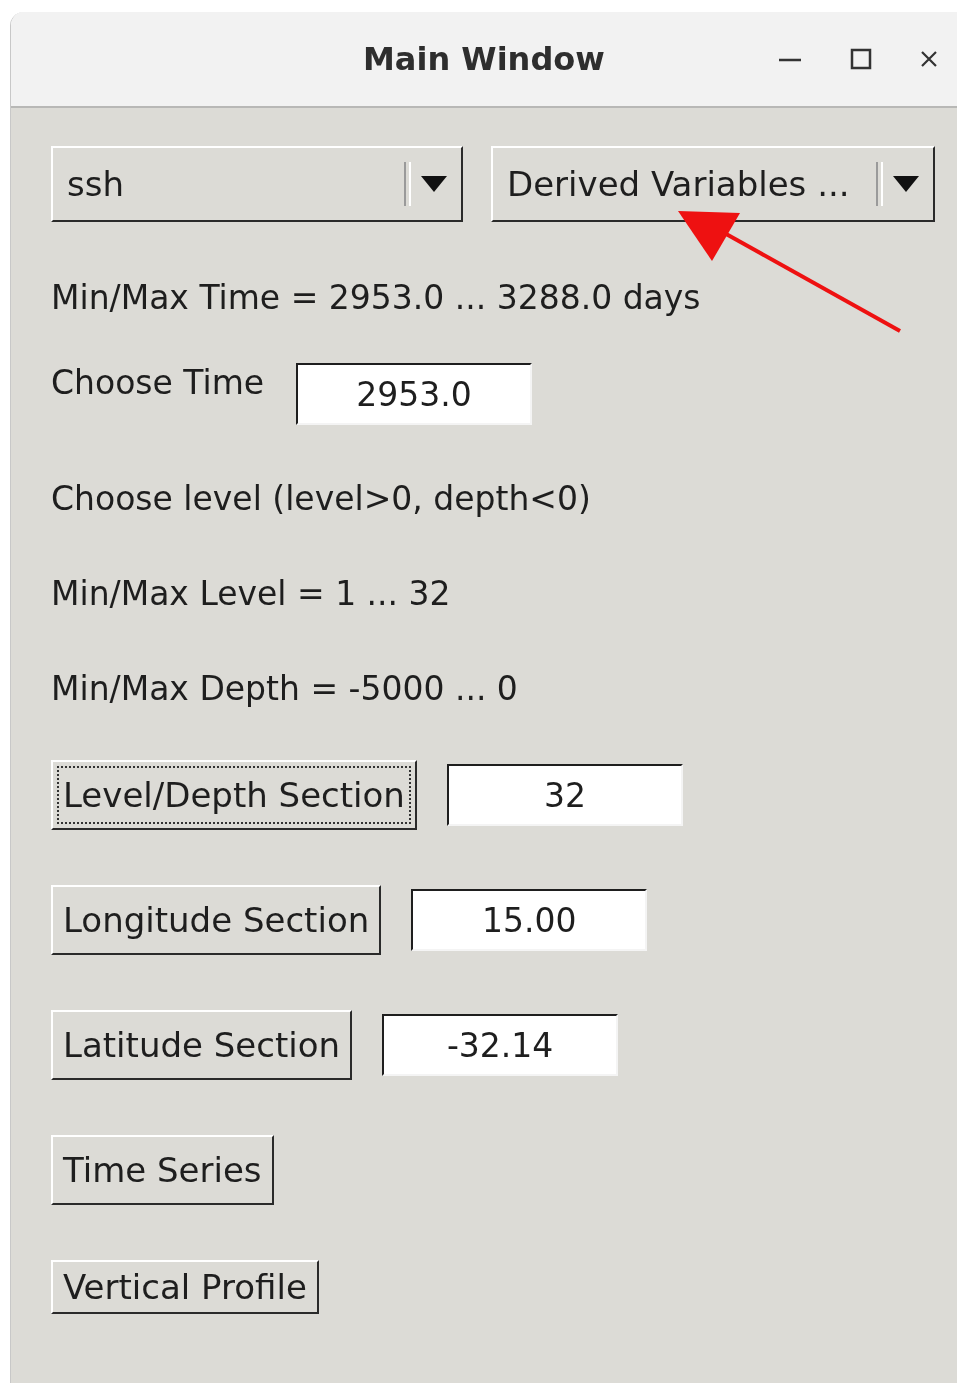 The height and width of the screenshot is (1383, 957). What do you see at coordinates (216, 920) in the screenshot?
I see `section-button: Longitude Section` at bounding box center [216, 920].